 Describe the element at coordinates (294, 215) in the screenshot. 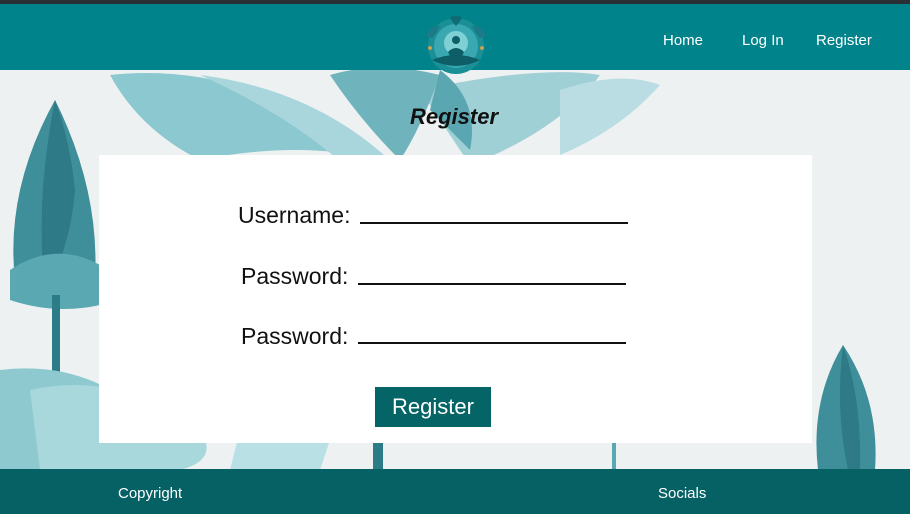

I see `username-label: Username:` at that location.